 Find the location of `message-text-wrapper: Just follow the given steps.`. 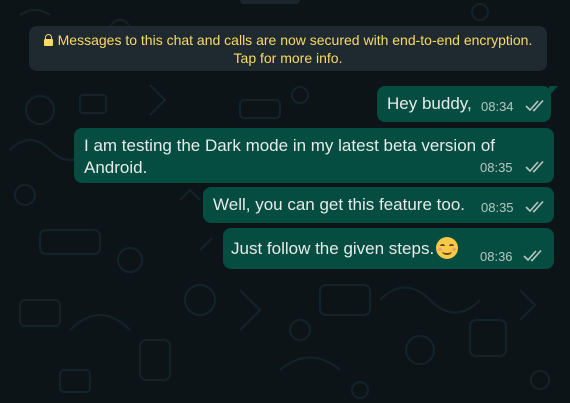

message-text-wrapper: Just follow the given steps. is located at coordinates (345, 248).